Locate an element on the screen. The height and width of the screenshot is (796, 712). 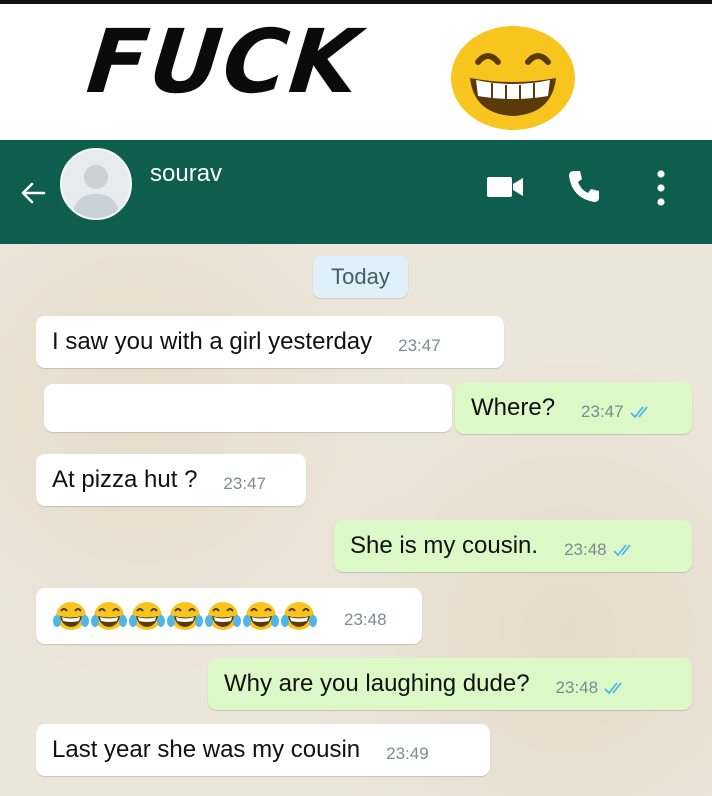
emoji-row is located at coordinates (185, 616).